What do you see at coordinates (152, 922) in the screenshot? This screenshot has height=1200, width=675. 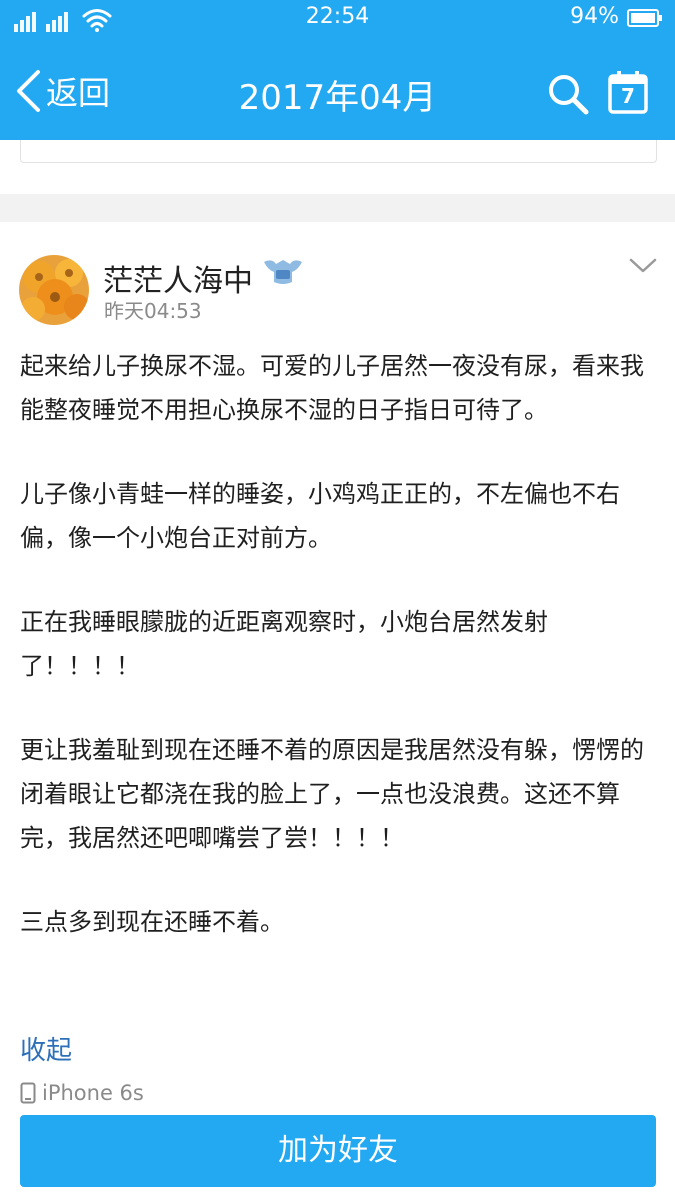 I see `post-paragraph: 三点多到现在还睡不着。` at bounding box center [152, 922].